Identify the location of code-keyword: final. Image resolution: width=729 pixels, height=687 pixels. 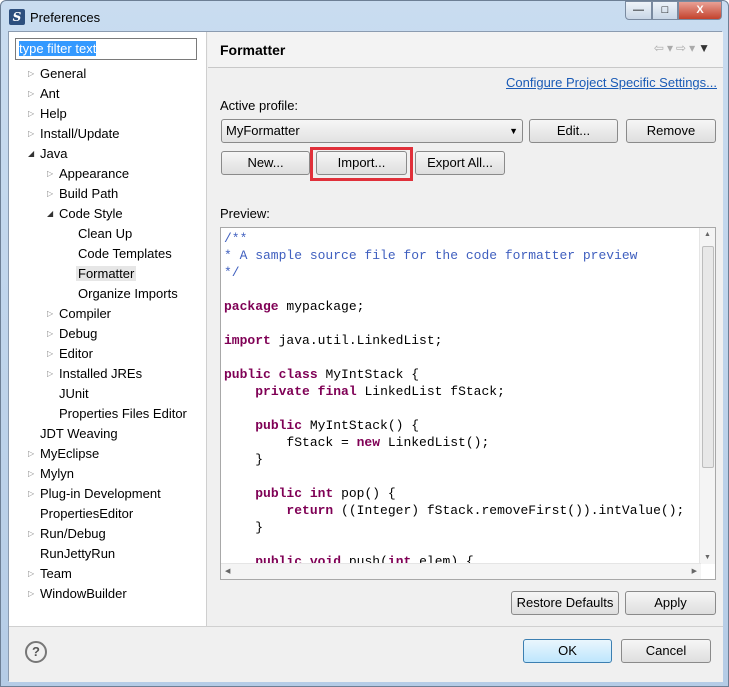
(337, 391).